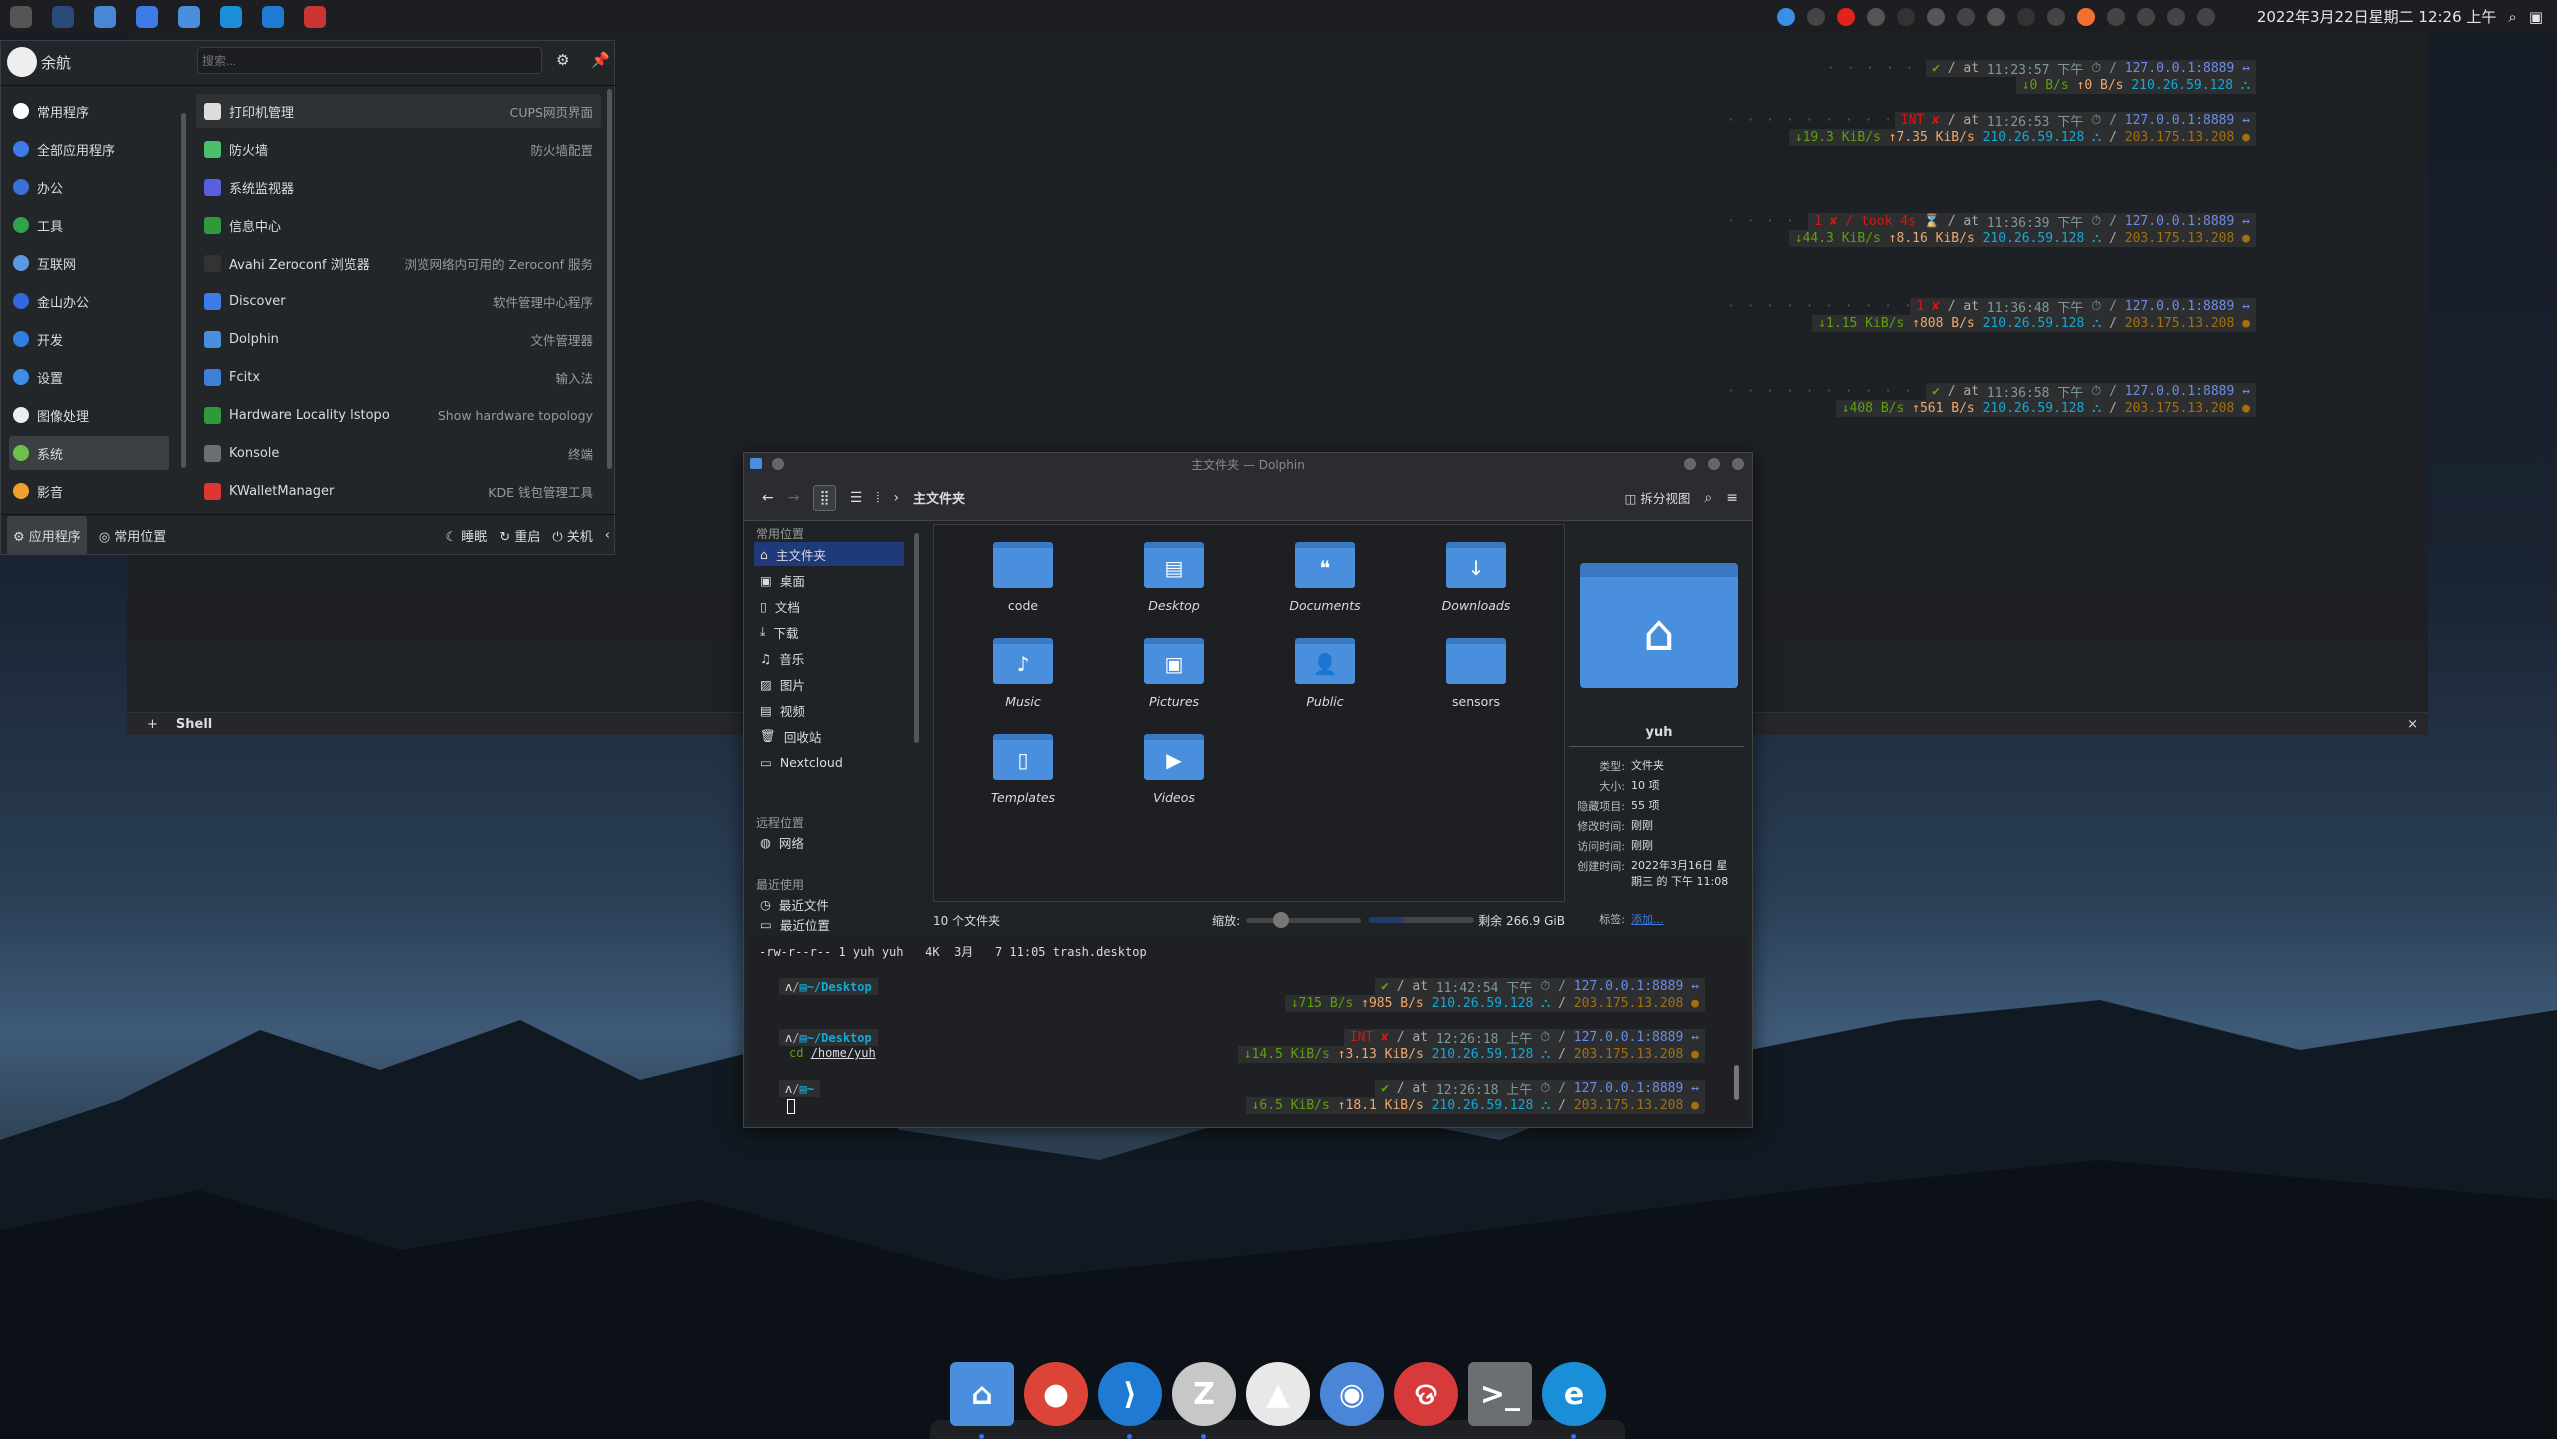 This screenshot has height=1439, width=2557. Describe the element at coordinates (1738, 464) in the screenshot. I see `close-button` at that location.